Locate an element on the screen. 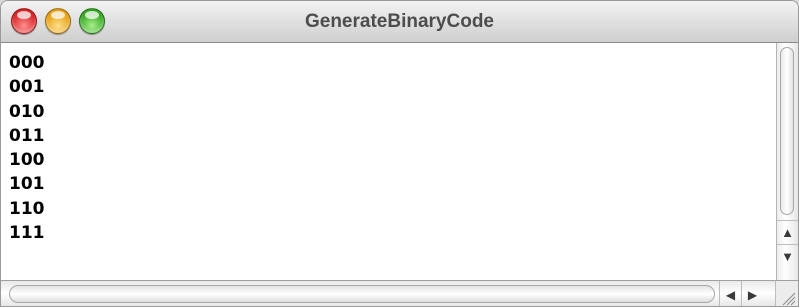  output-line: 100 is located at coordinates (27, 160).